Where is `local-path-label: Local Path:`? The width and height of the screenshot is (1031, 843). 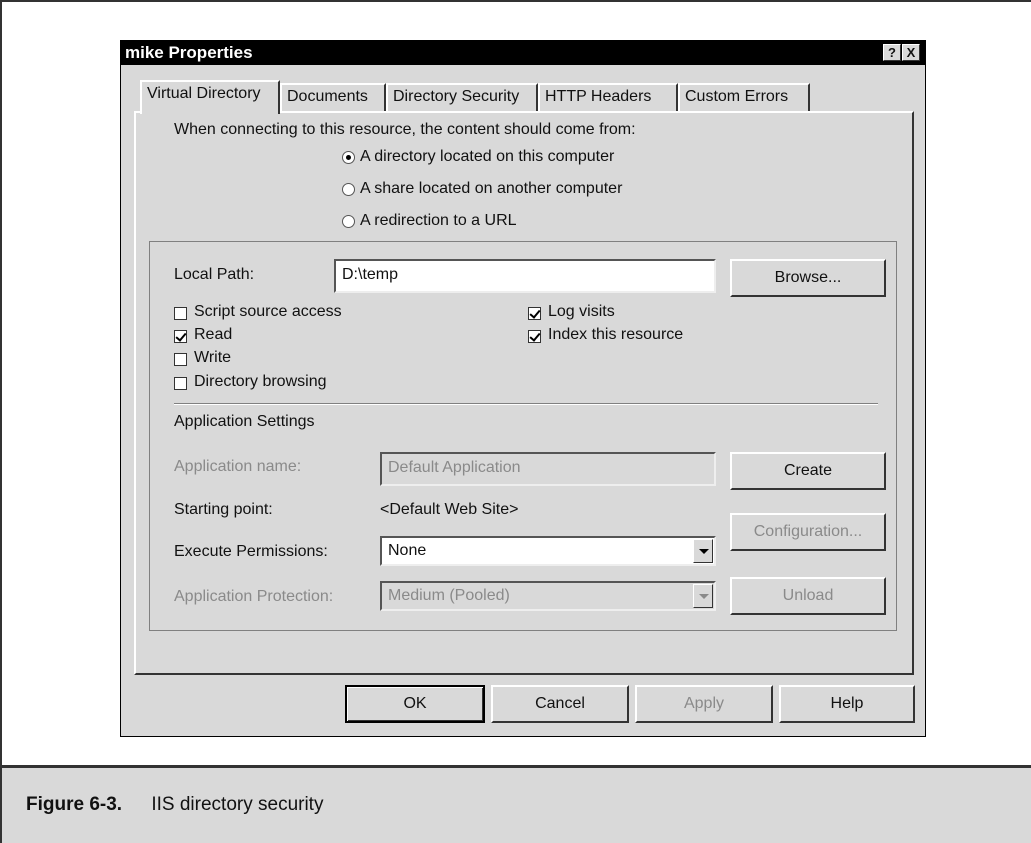
local-path-label: Local Path: is located at coordinates (214, 274).